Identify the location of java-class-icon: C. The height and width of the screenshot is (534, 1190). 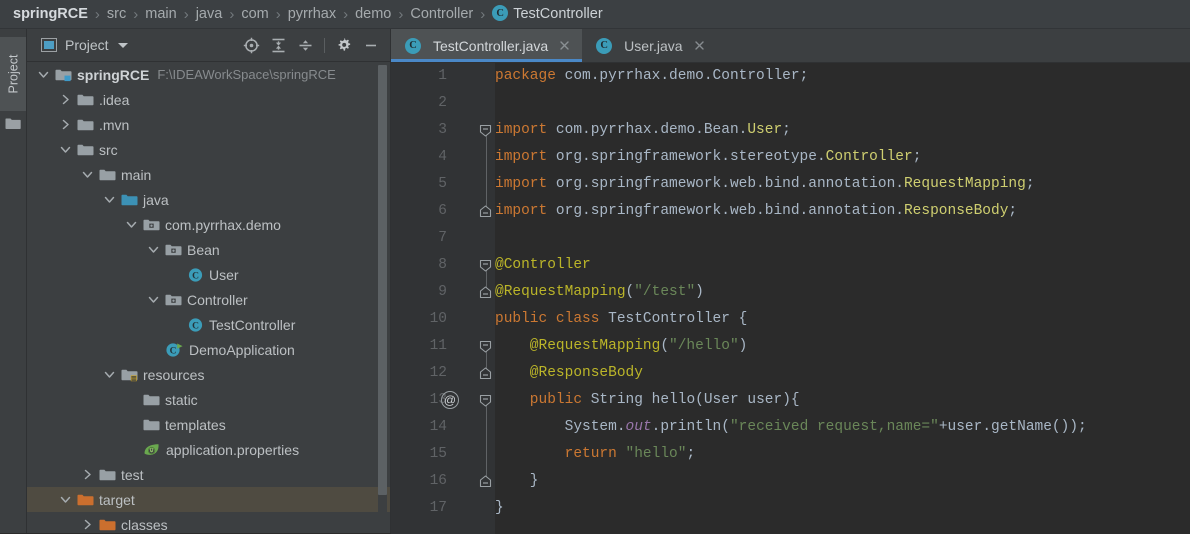
(413, 45).